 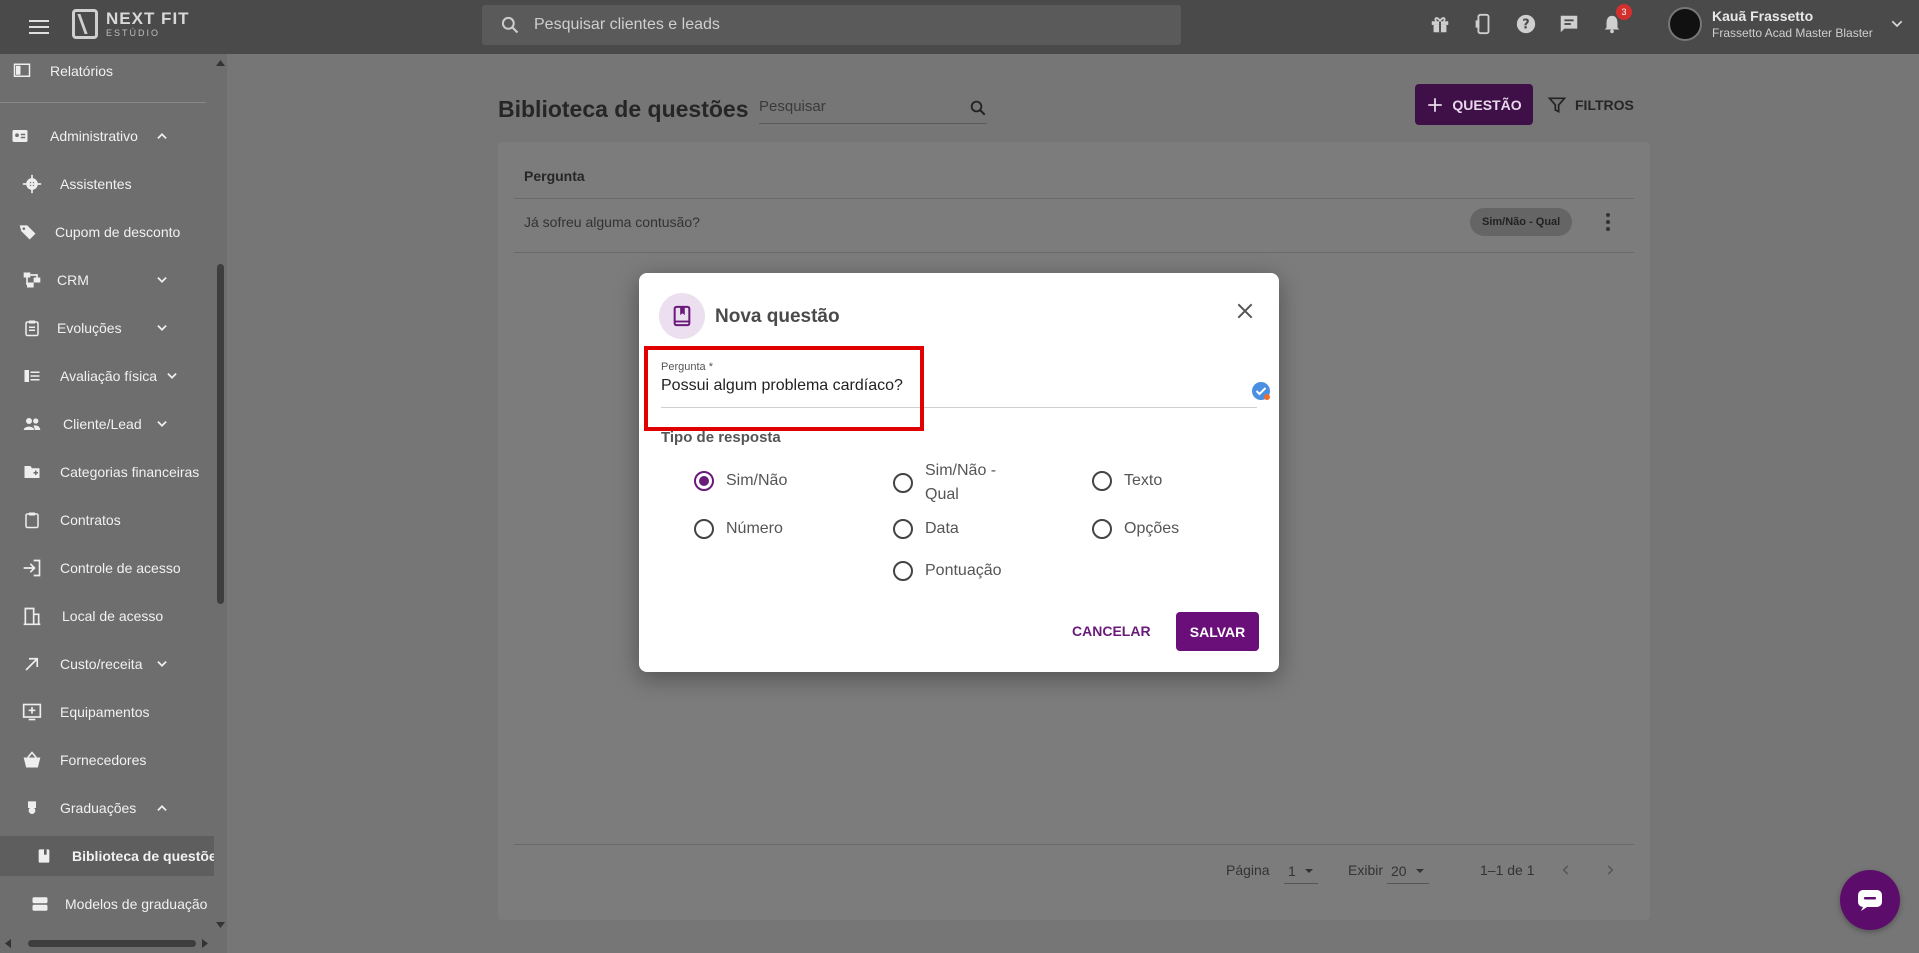 What do you see at coordinates (28, 232) in the screenshot?
I see `tag-icon` at bounding box center [28, 232].